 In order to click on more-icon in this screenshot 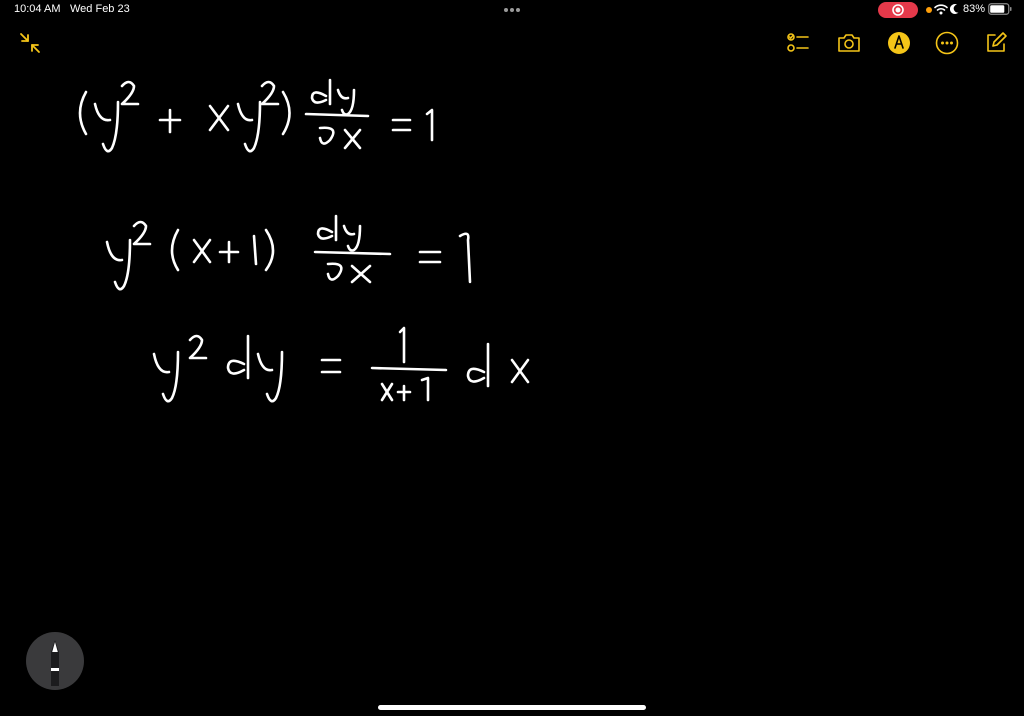, I will do `click(947, 43)`.